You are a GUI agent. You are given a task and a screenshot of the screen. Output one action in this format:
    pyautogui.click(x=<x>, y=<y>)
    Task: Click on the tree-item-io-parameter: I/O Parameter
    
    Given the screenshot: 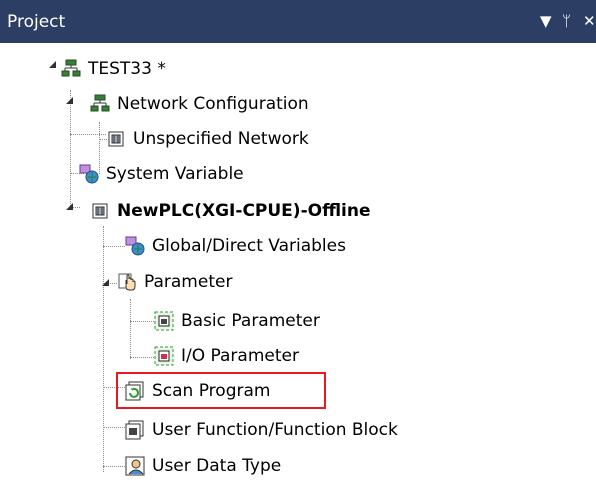 What is the action you would take?
    pyautogui.click(x=226, y=356)
    